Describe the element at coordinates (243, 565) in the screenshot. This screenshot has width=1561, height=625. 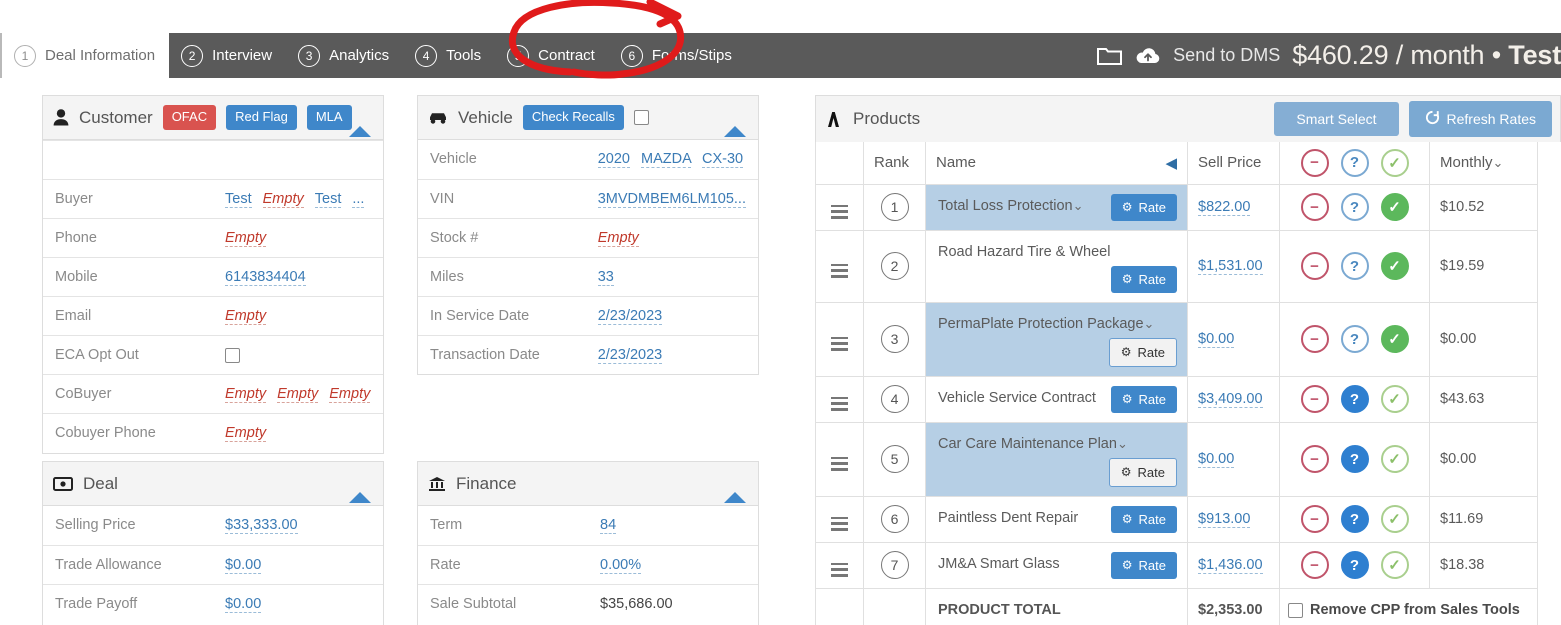
I see `trade-allowance-value: $0.00` at that location.